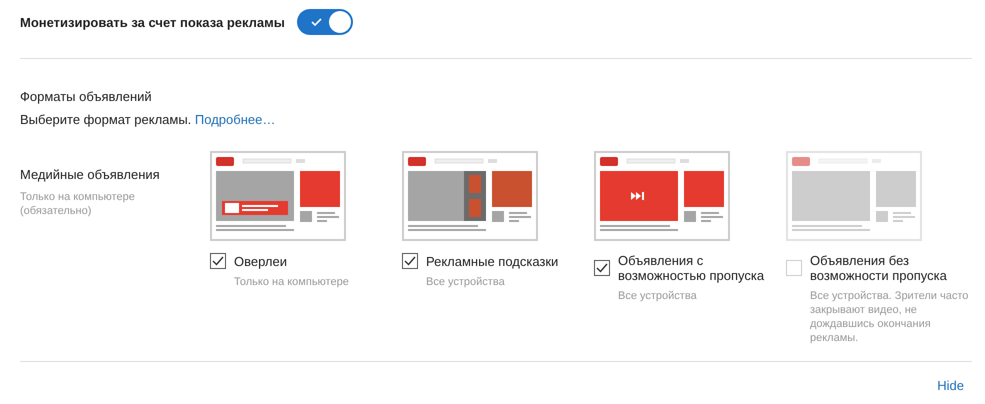  What do you see at coordinates (261, 261) in the screenshot?
I see `option-label: Оверлеи` at bounding box center [261, 261].